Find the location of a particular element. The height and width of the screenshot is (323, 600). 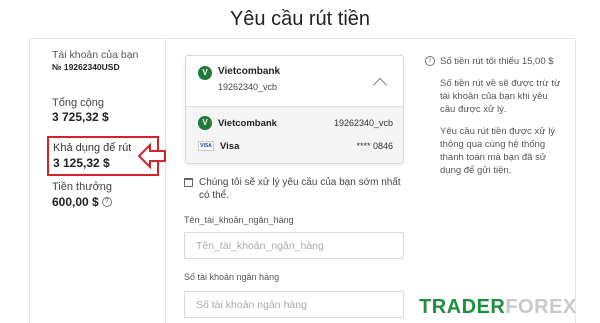

selected-bank-account: 19262340_vcb is located at coordinates (248, 87).